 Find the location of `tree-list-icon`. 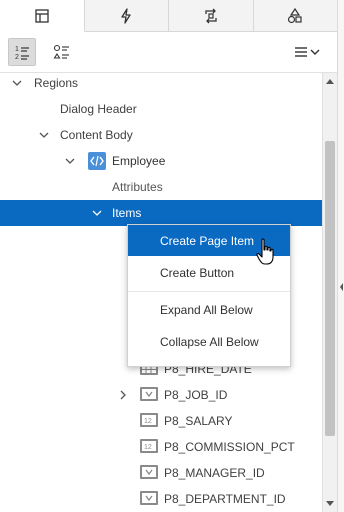

tree-list-icon is located at coordinates (61, 51).